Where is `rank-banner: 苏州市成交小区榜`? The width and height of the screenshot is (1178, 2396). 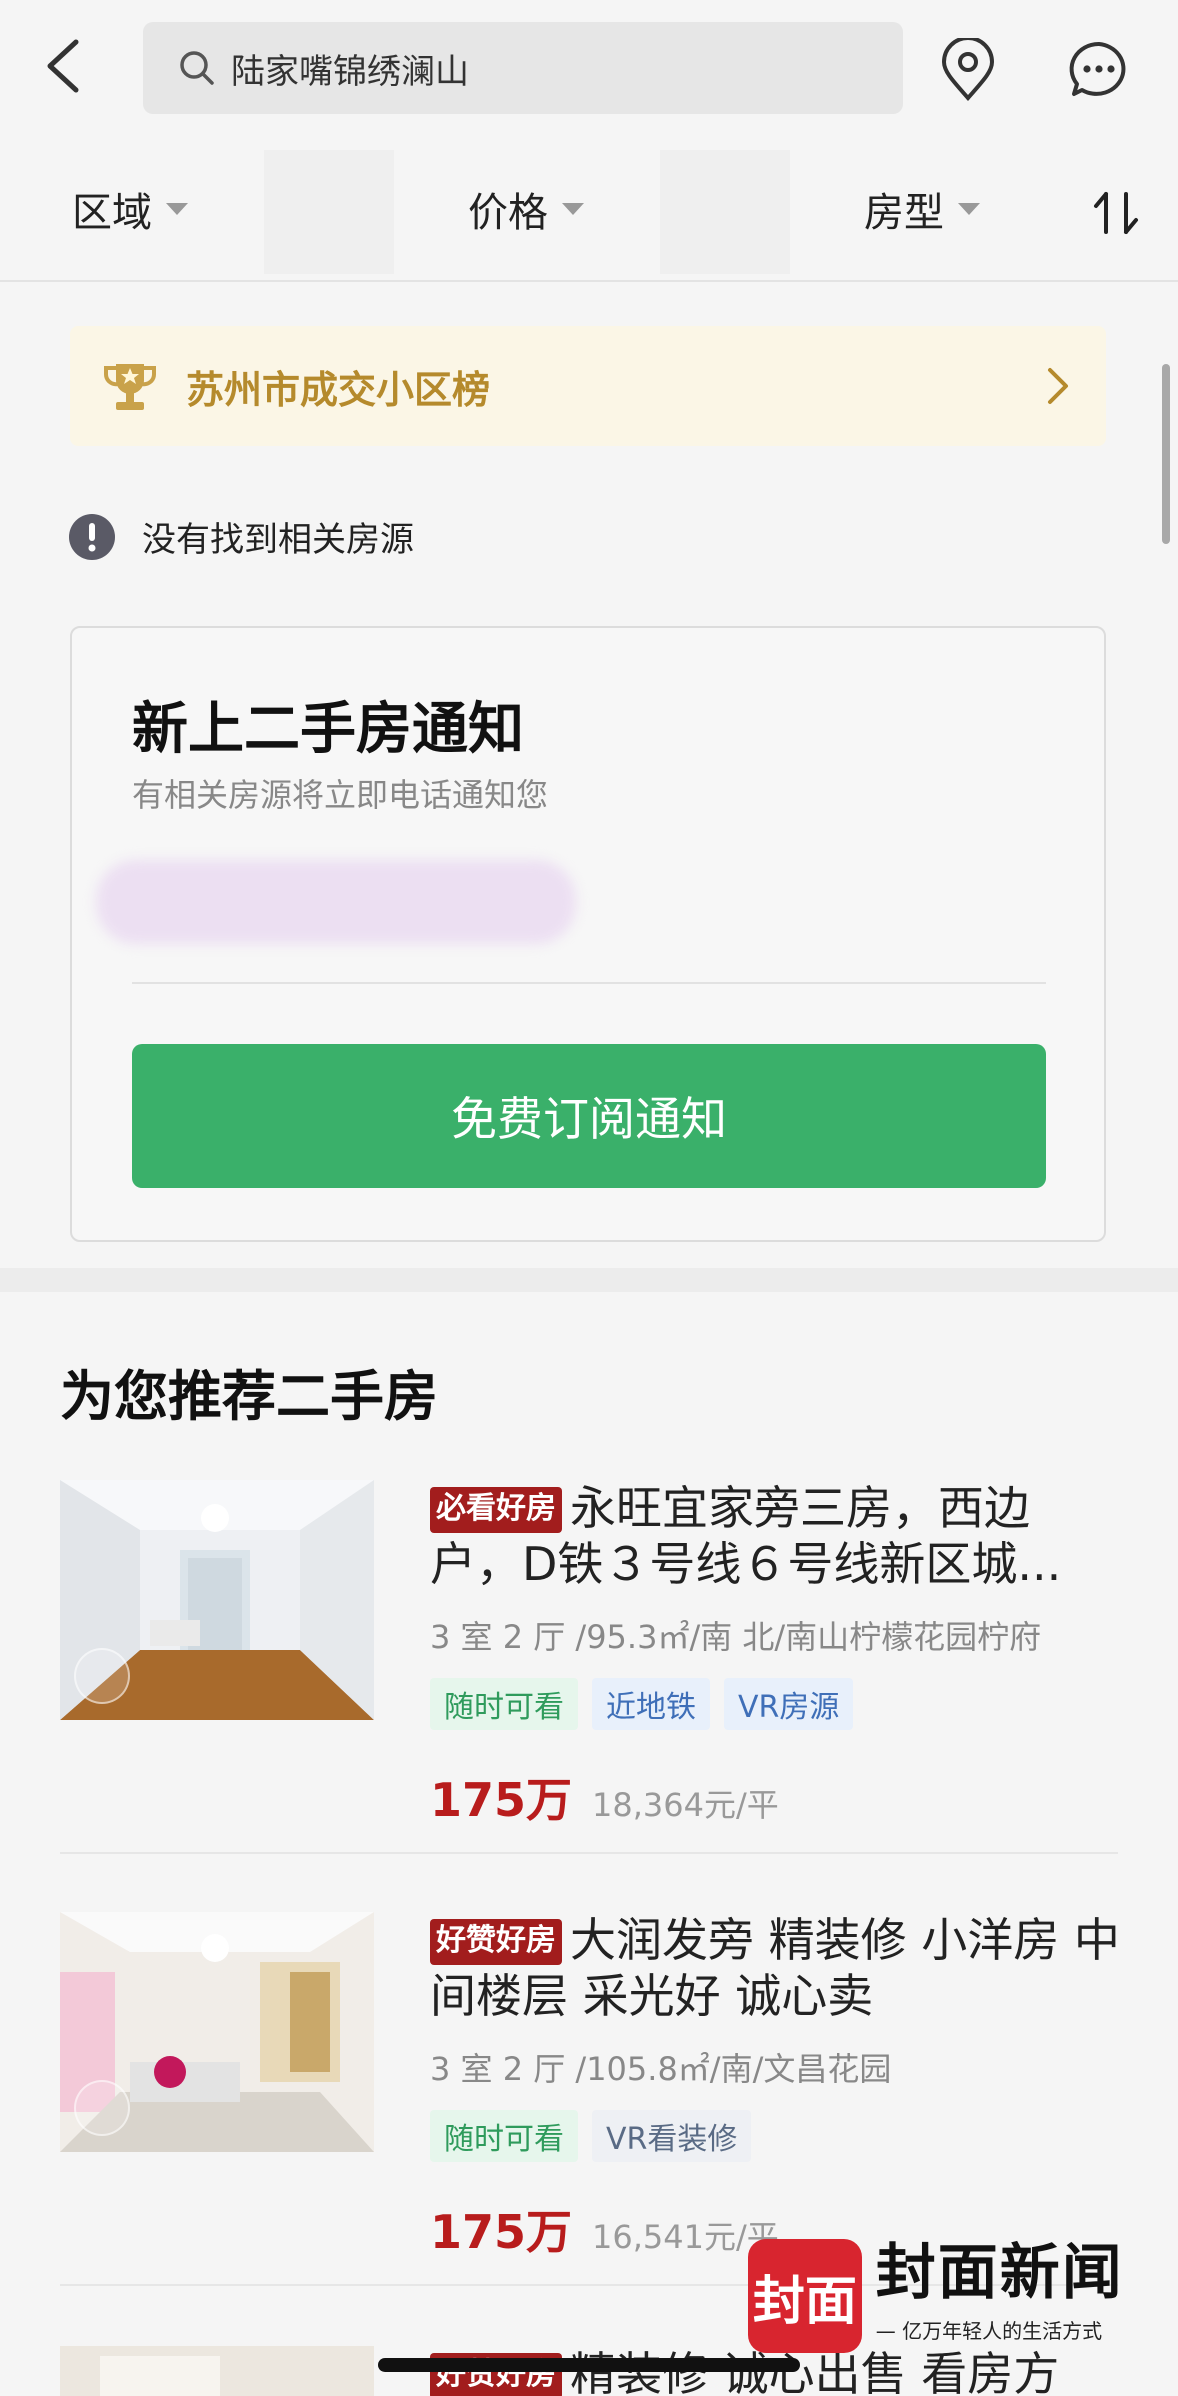
rank-banner: 苏州市成交小区榜 is located at coordinates (588, 386).